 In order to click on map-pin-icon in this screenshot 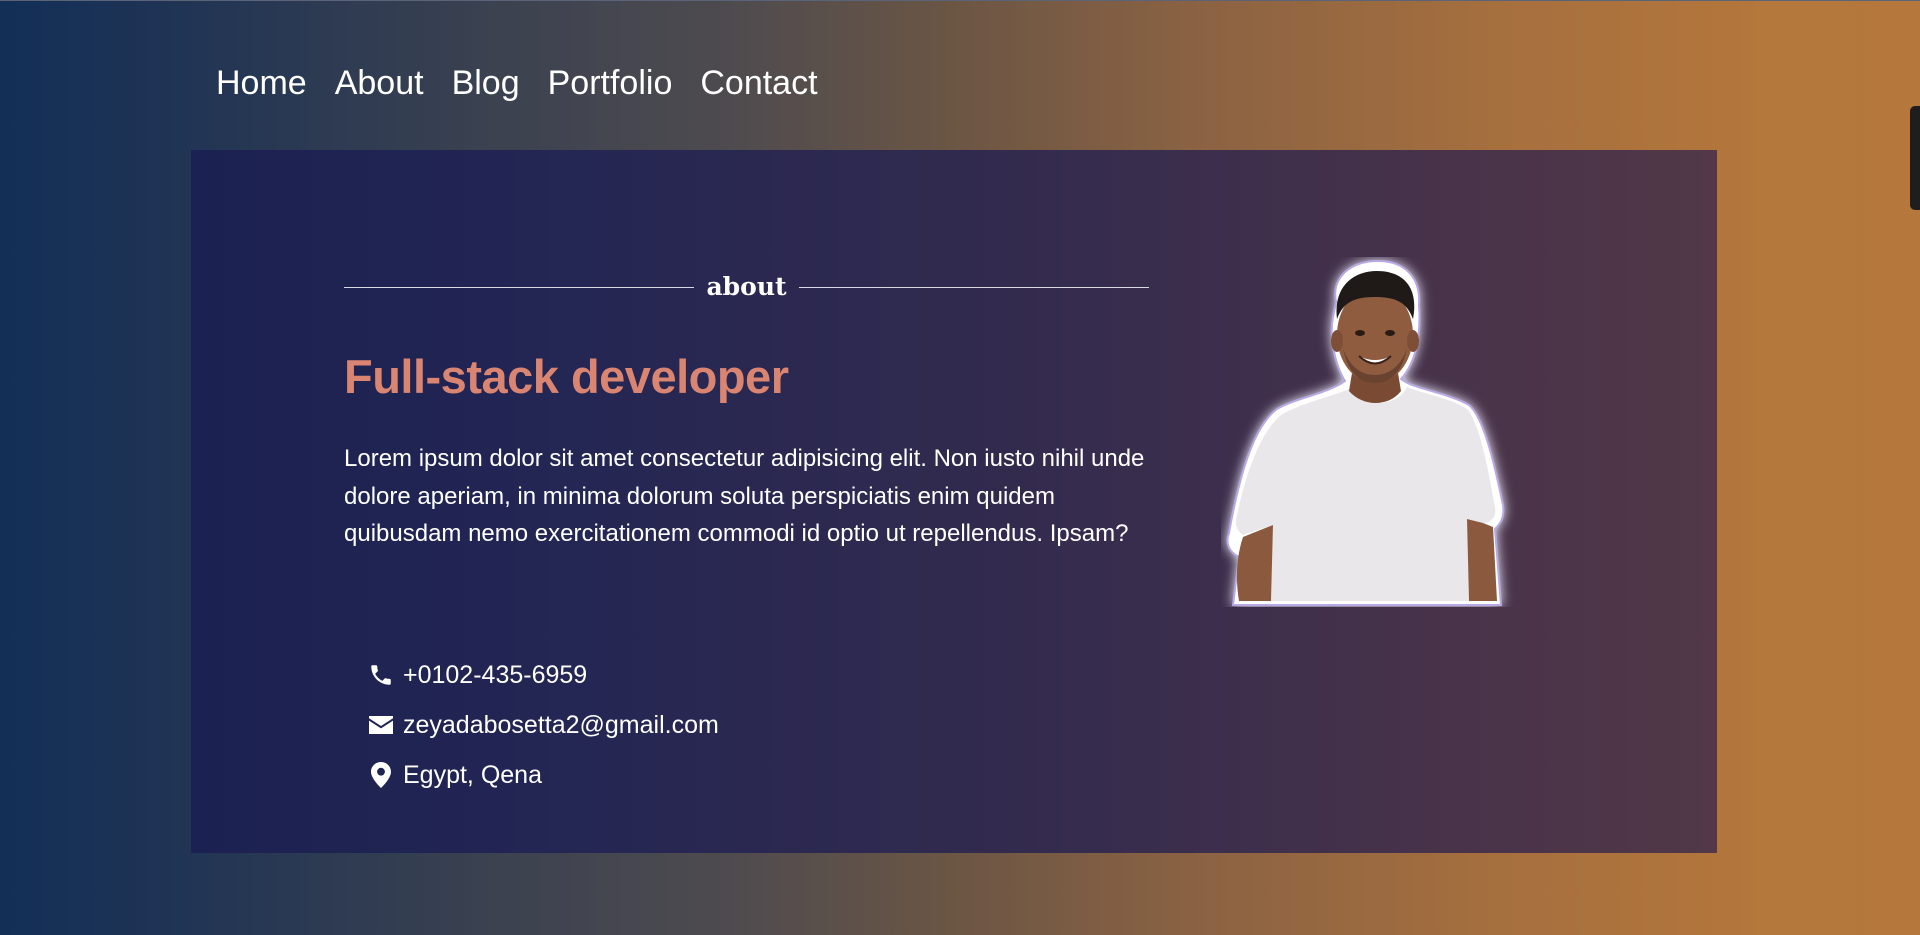, I will do `click(381, 775)`.